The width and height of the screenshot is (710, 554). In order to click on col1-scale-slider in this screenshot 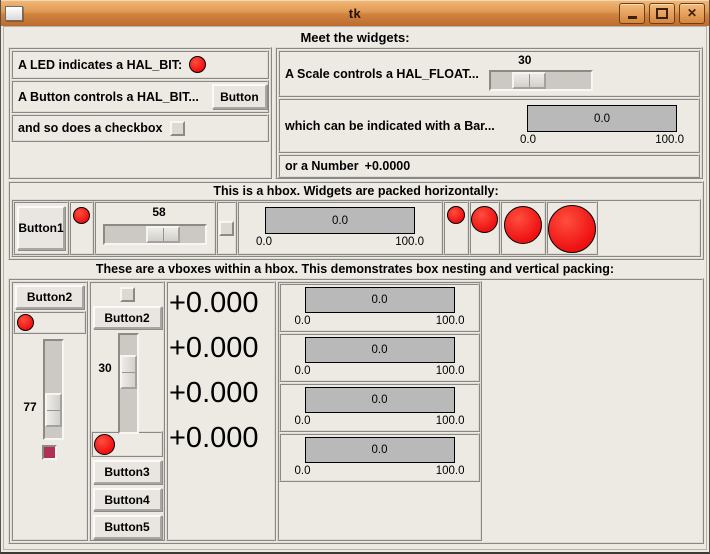, I will do `click(53, 410)`.